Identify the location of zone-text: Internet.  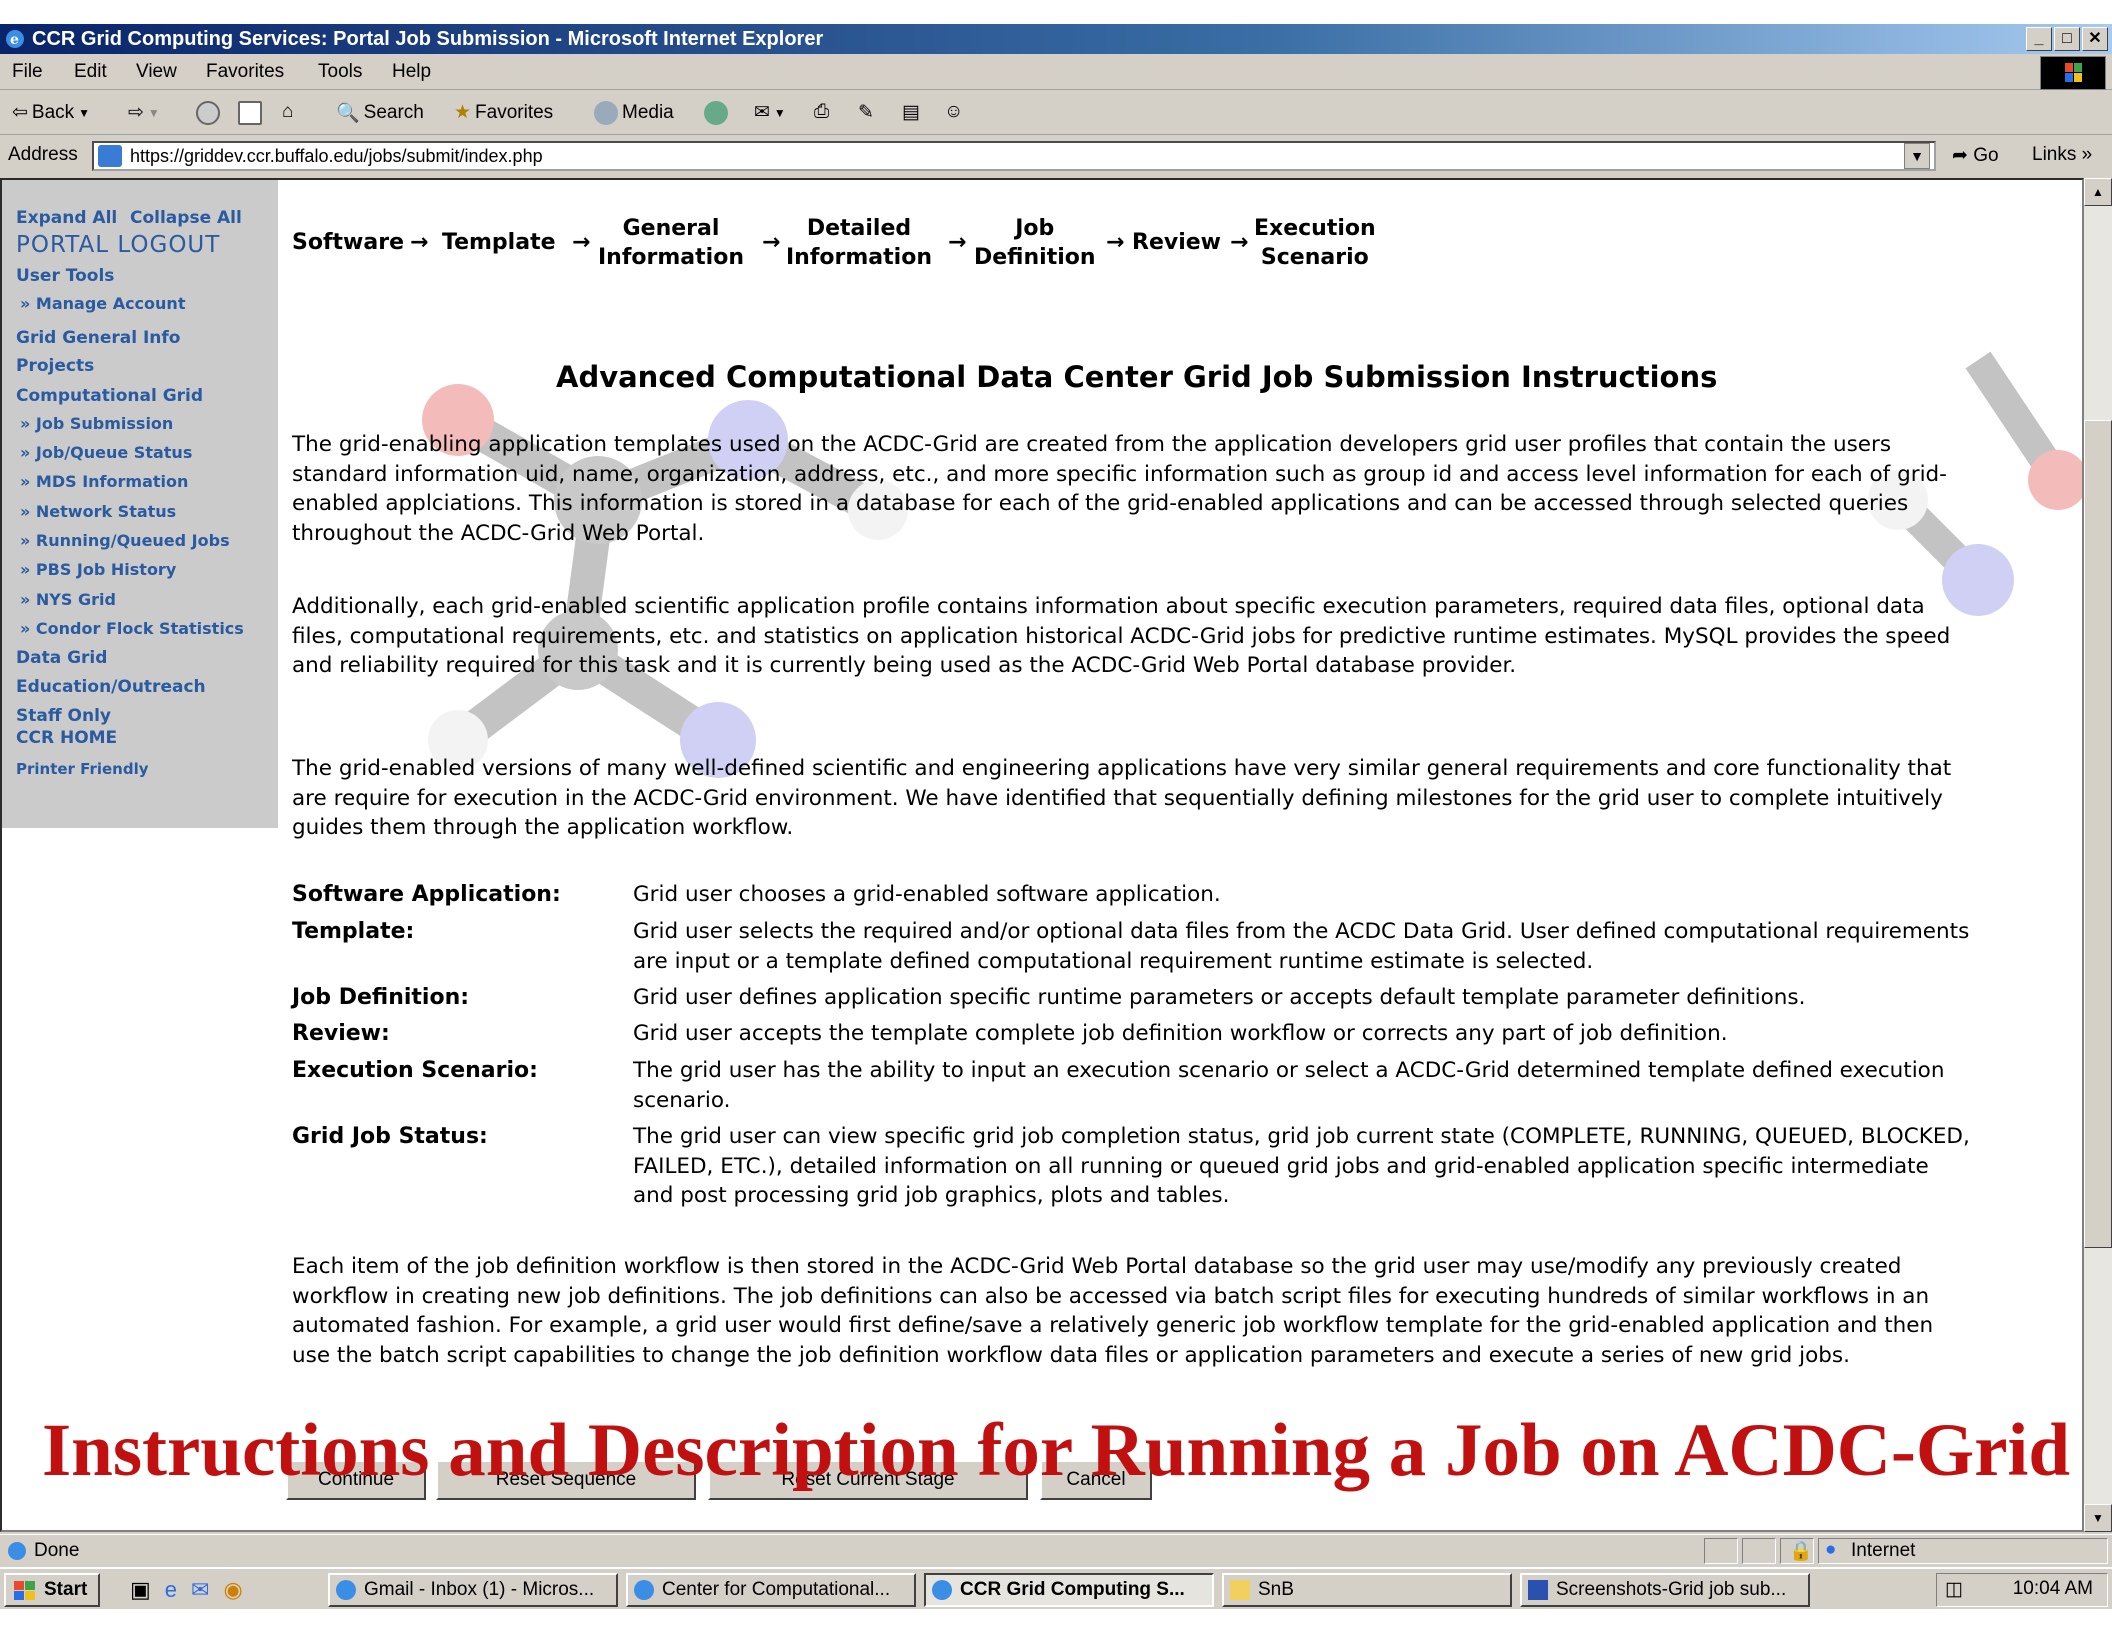
(1883, 1550).